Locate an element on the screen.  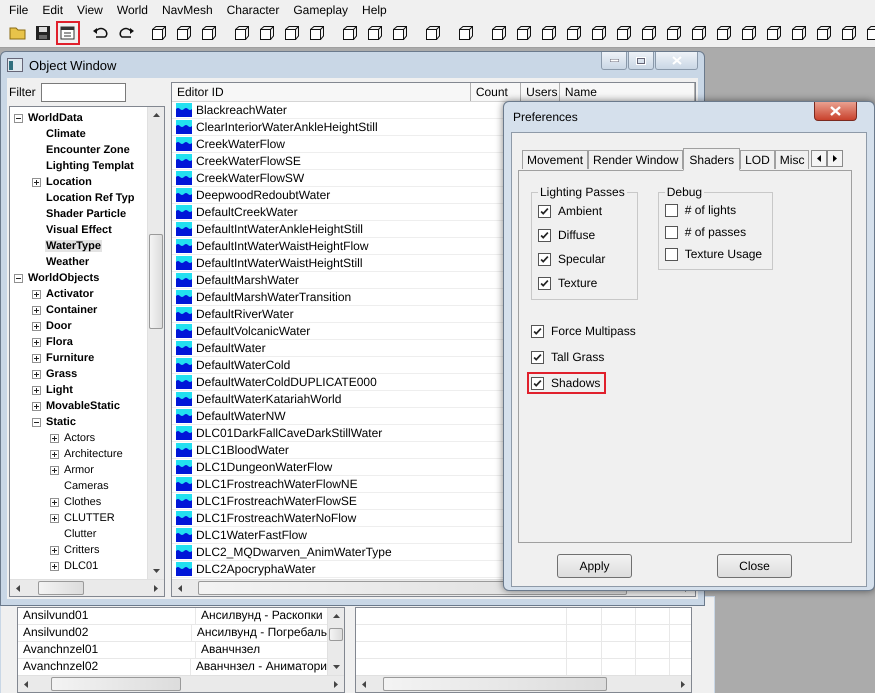
tree-item: Encounter Zone is located at coordinates (88, 150).